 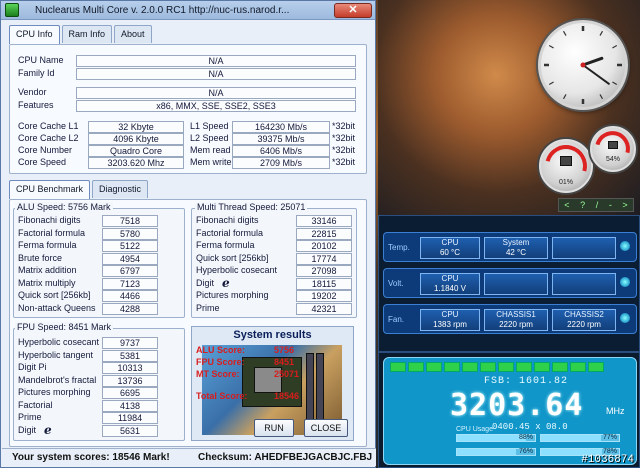 I want to click on fsb-readout: FSB: 1601.82, so click(x=526, y=381).